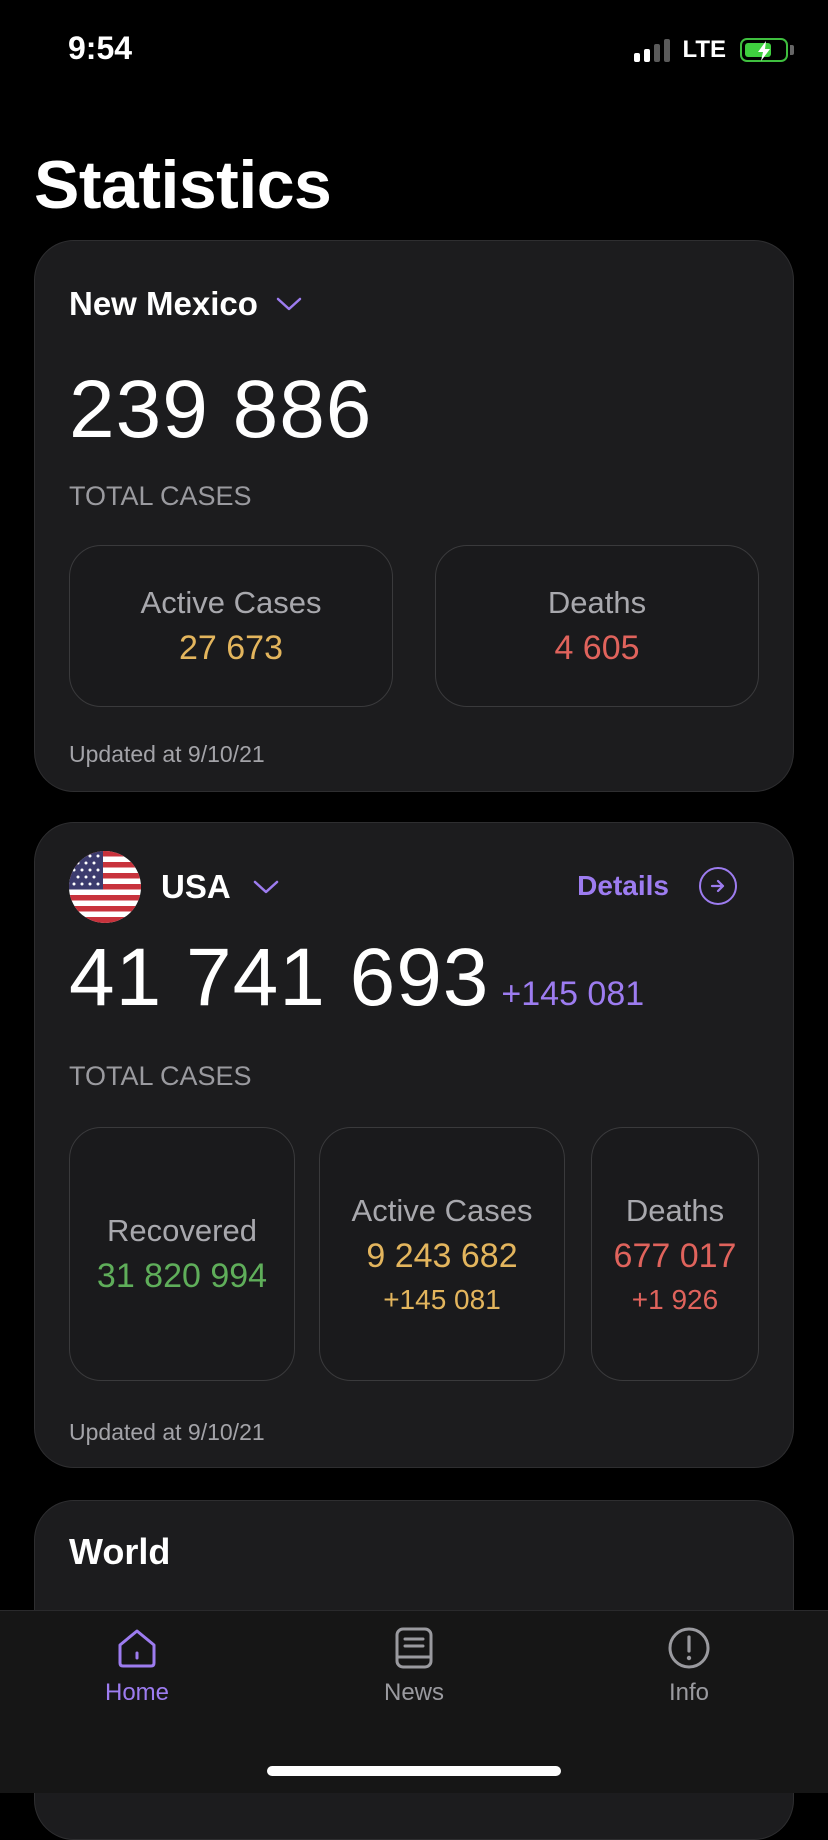 The height and width of the screenshot is (1840, 828). I want to click on tab-news: News, so click(414, 1666).